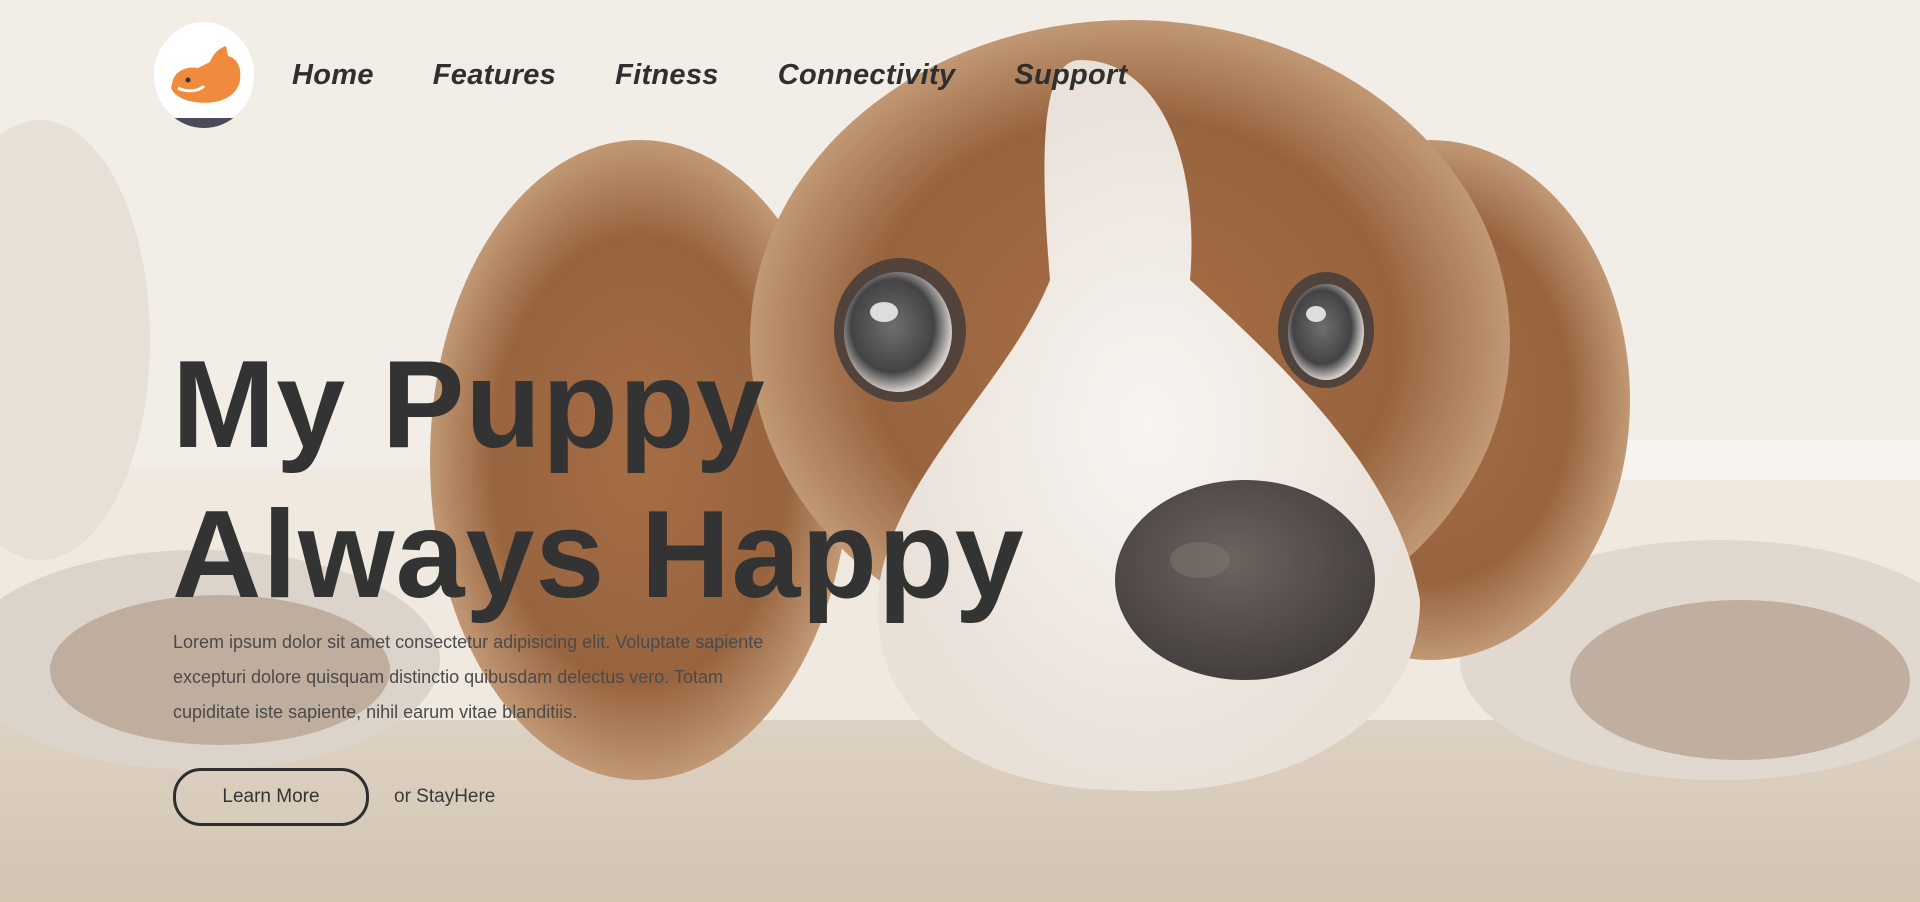 The image size is (1920, 902). What do you see at coordinates (667, 75) in the screenshot?
I see `nav-item-fitness: Fitness` at bounding box center [667, 75].